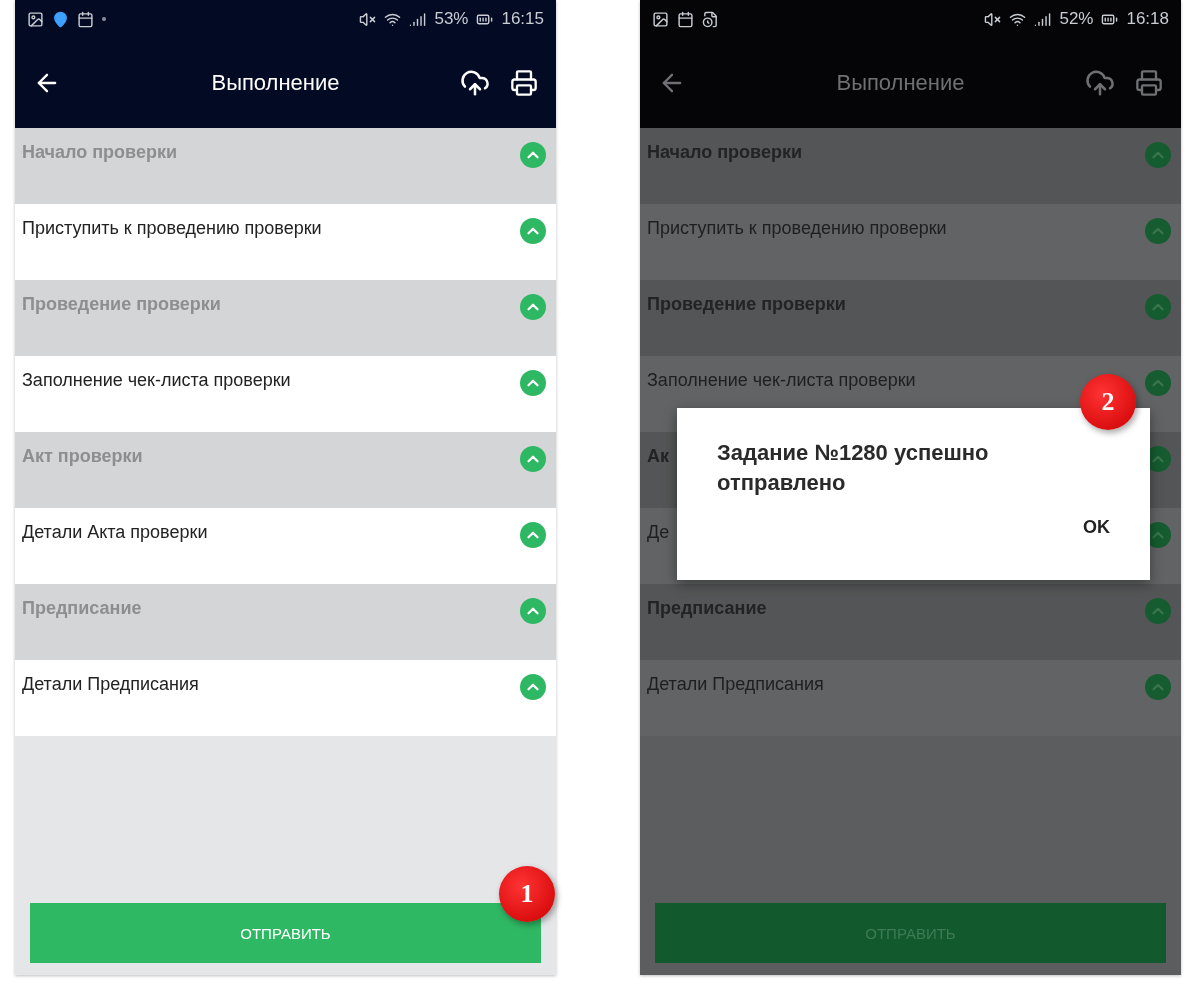  What do you see at coordinates (285, 698) in the screenshot?
I see `list-item: Детали Предписания` at bounding box center [285, 698].